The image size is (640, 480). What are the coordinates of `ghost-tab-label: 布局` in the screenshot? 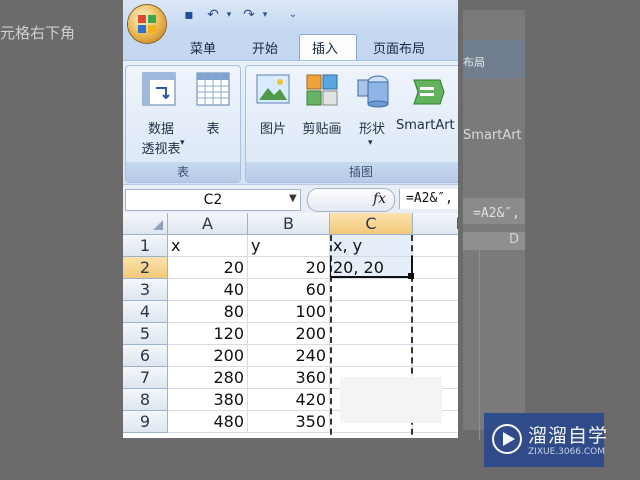 It's located at (474, 62).